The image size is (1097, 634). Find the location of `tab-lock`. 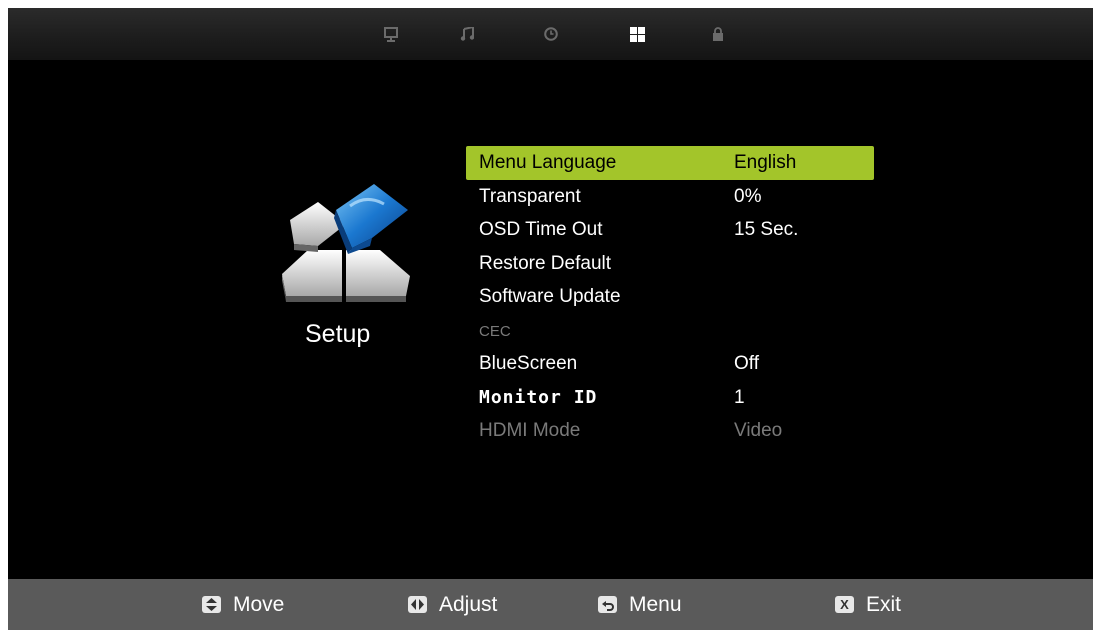

tab-lock is located at coordinates (718, 34).